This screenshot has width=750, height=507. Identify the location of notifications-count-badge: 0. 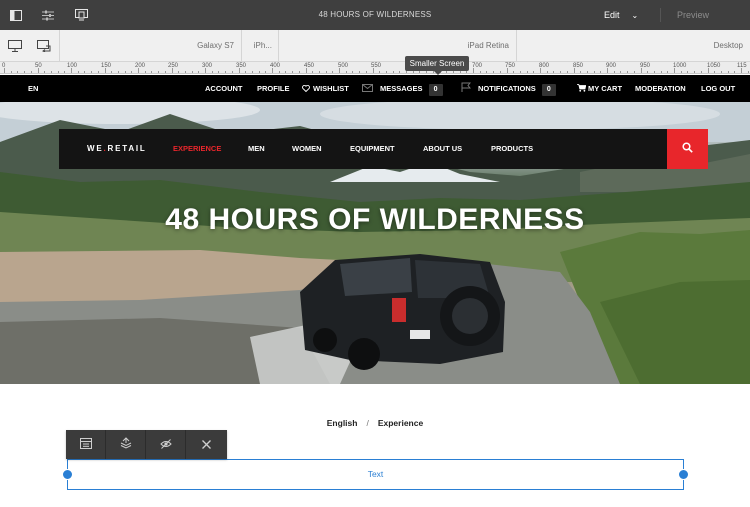
(548, 90).